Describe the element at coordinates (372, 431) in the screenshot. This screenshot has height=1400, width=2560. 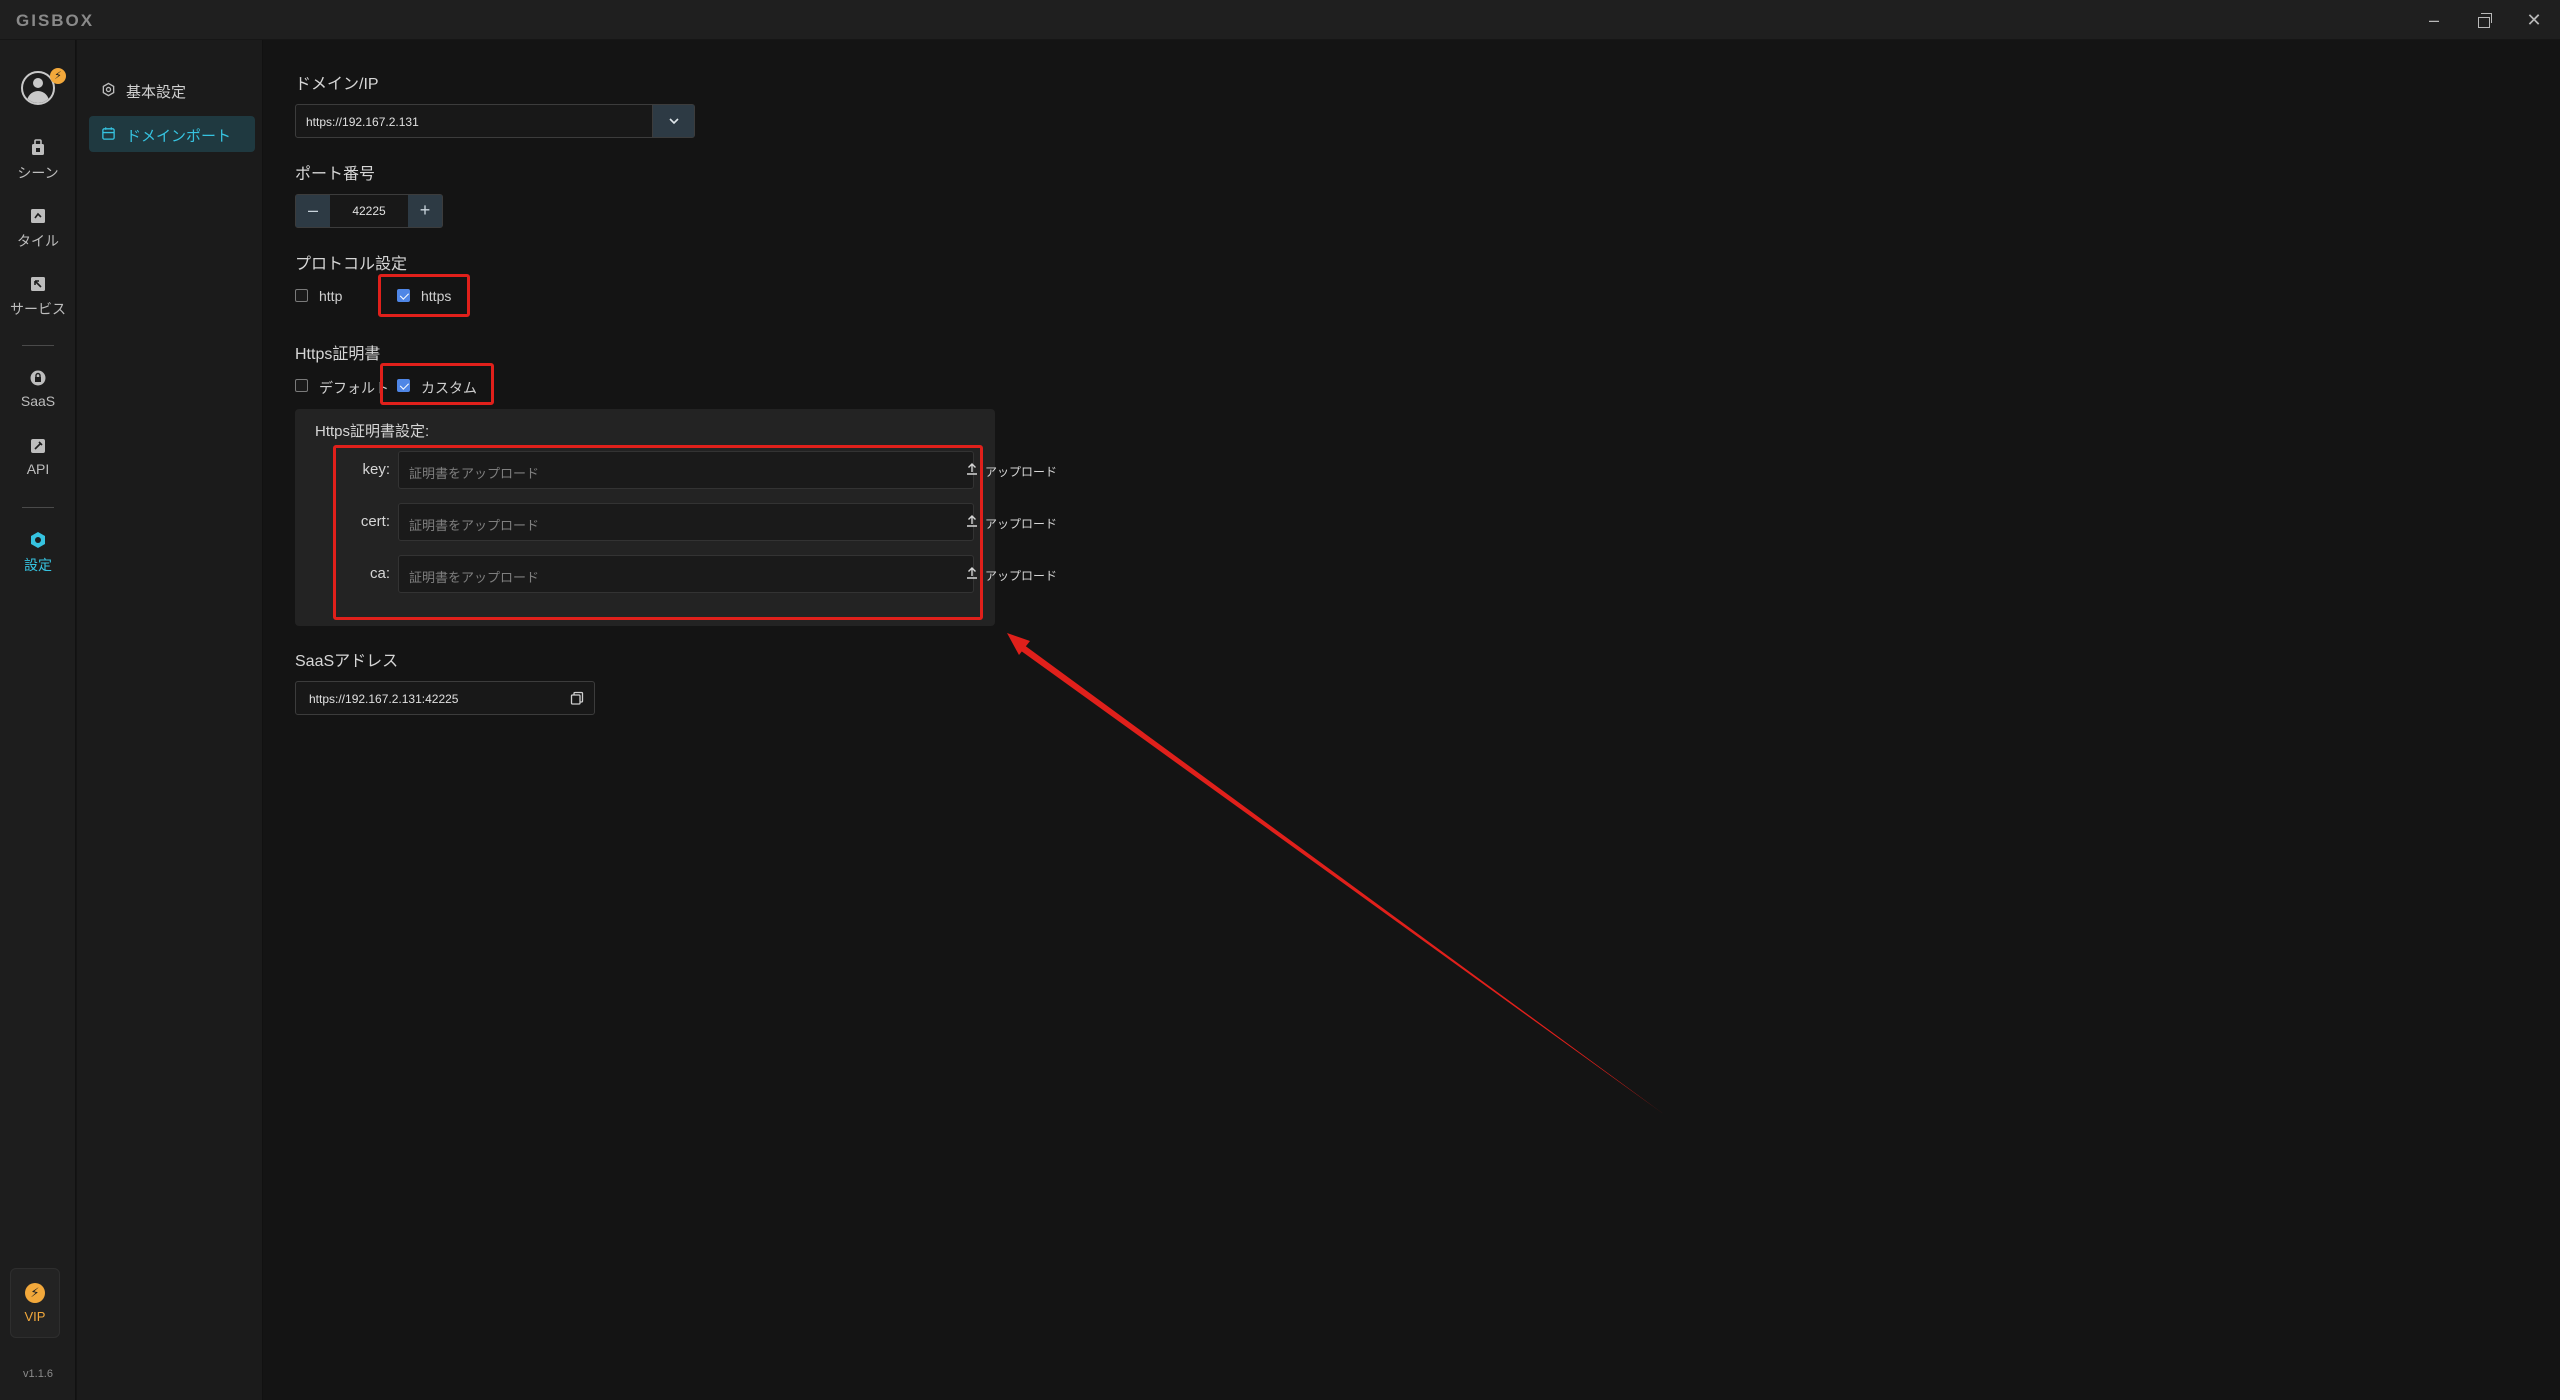
I see `cert-settings-title: Https証明書設定:` at that location.